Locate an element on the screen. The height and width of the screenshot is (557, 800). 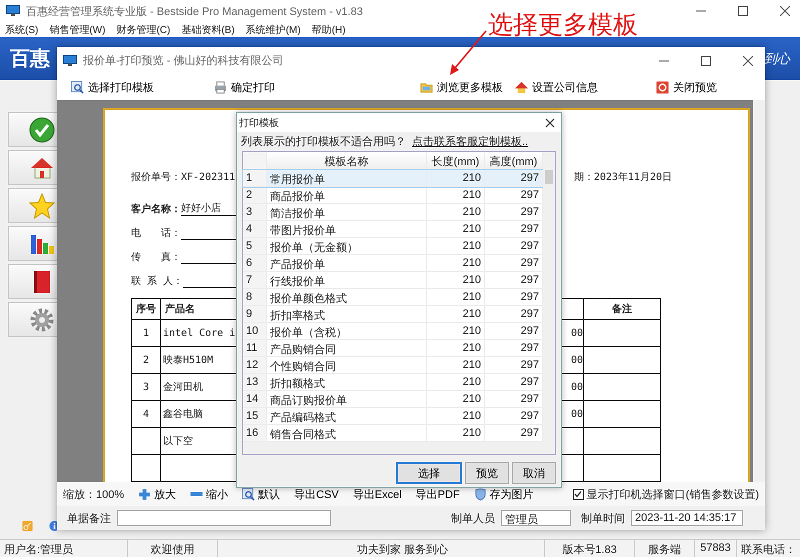
toolbar-button: 导出PDF is located at coordinates (438, 494).